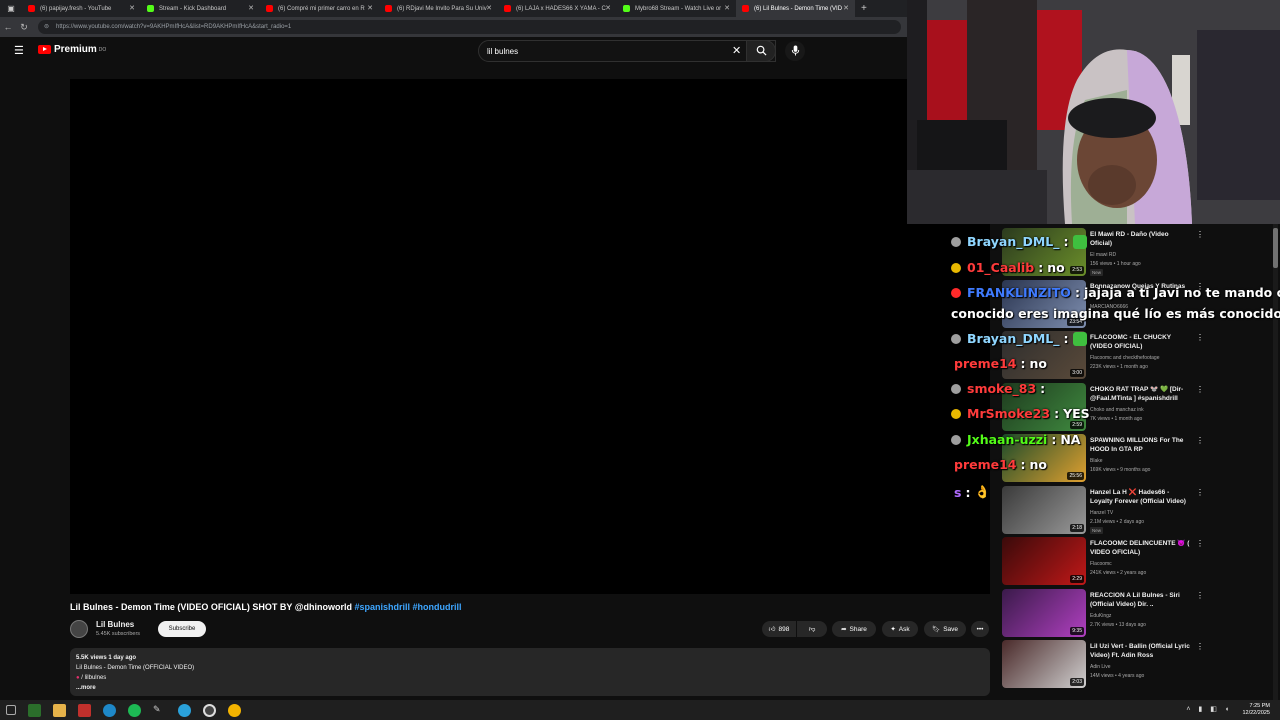 The width and height of the screenshot is (1280, 720). I want to click on browser-tab: (6) Lil Bulnes - Demon Time (VID ✕, so click(795, 8).